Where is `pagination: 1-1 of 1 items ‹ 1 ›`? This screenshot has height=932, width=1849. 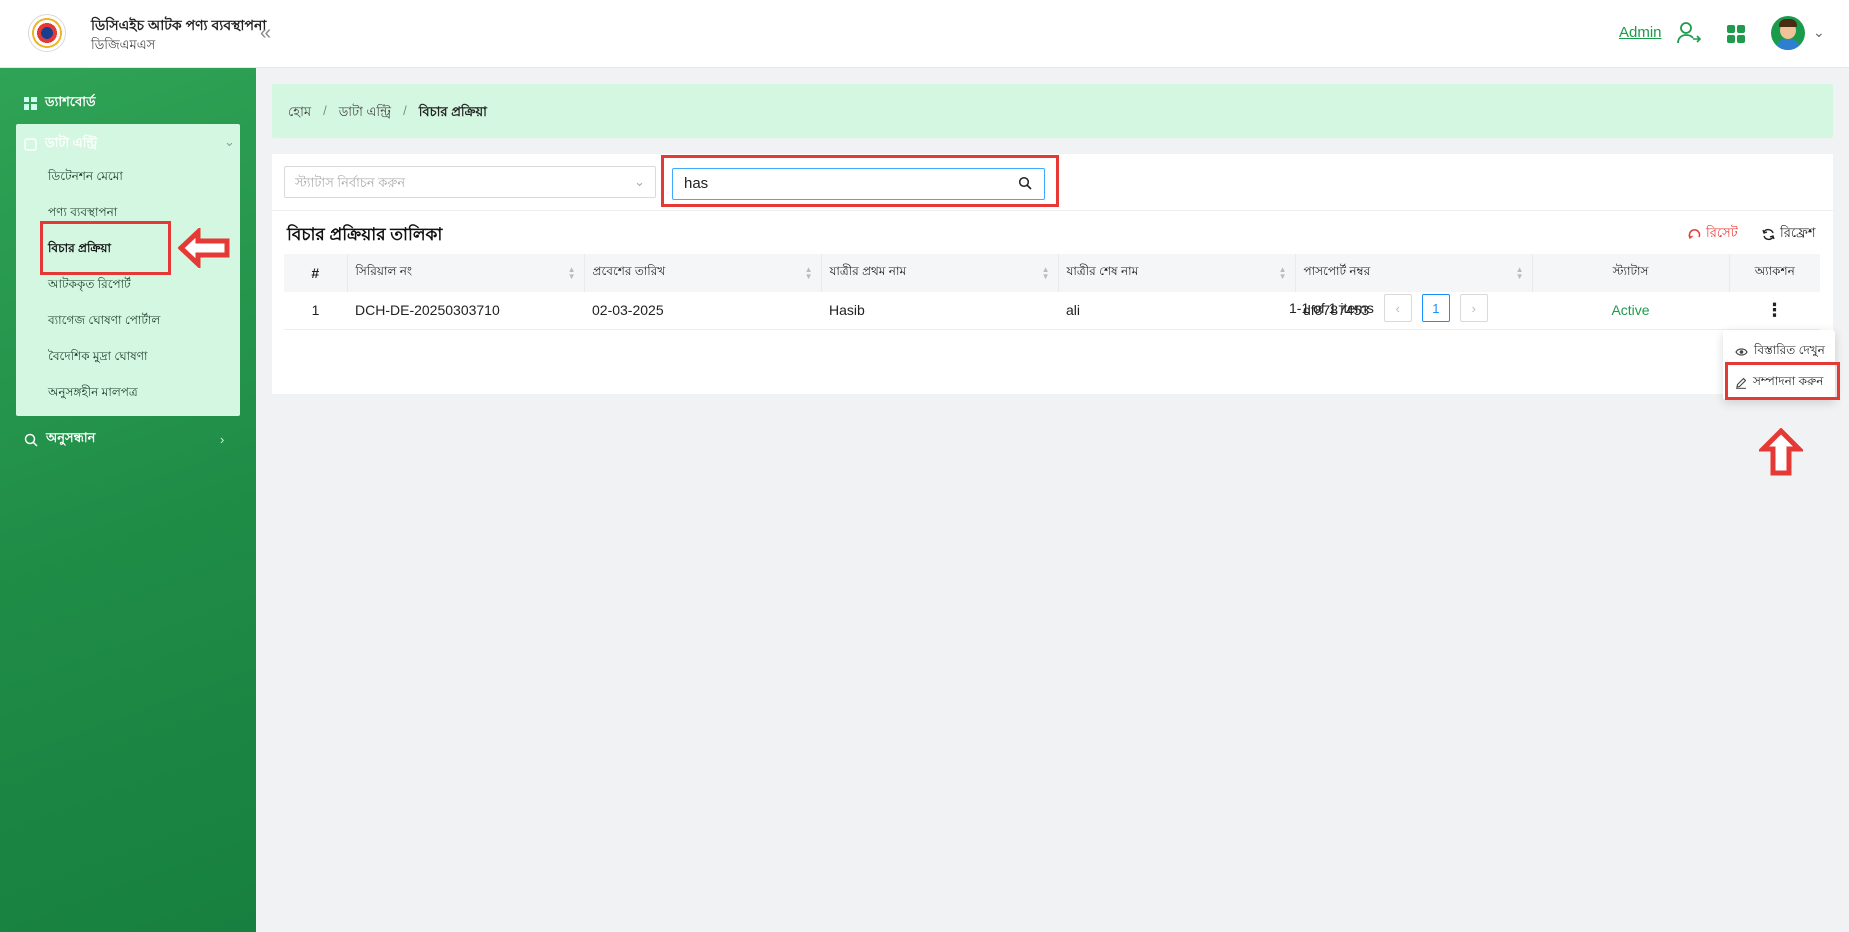
pagination: 1-1 of 1 items ‹ 1 › is located at coordinates (1388, 308).